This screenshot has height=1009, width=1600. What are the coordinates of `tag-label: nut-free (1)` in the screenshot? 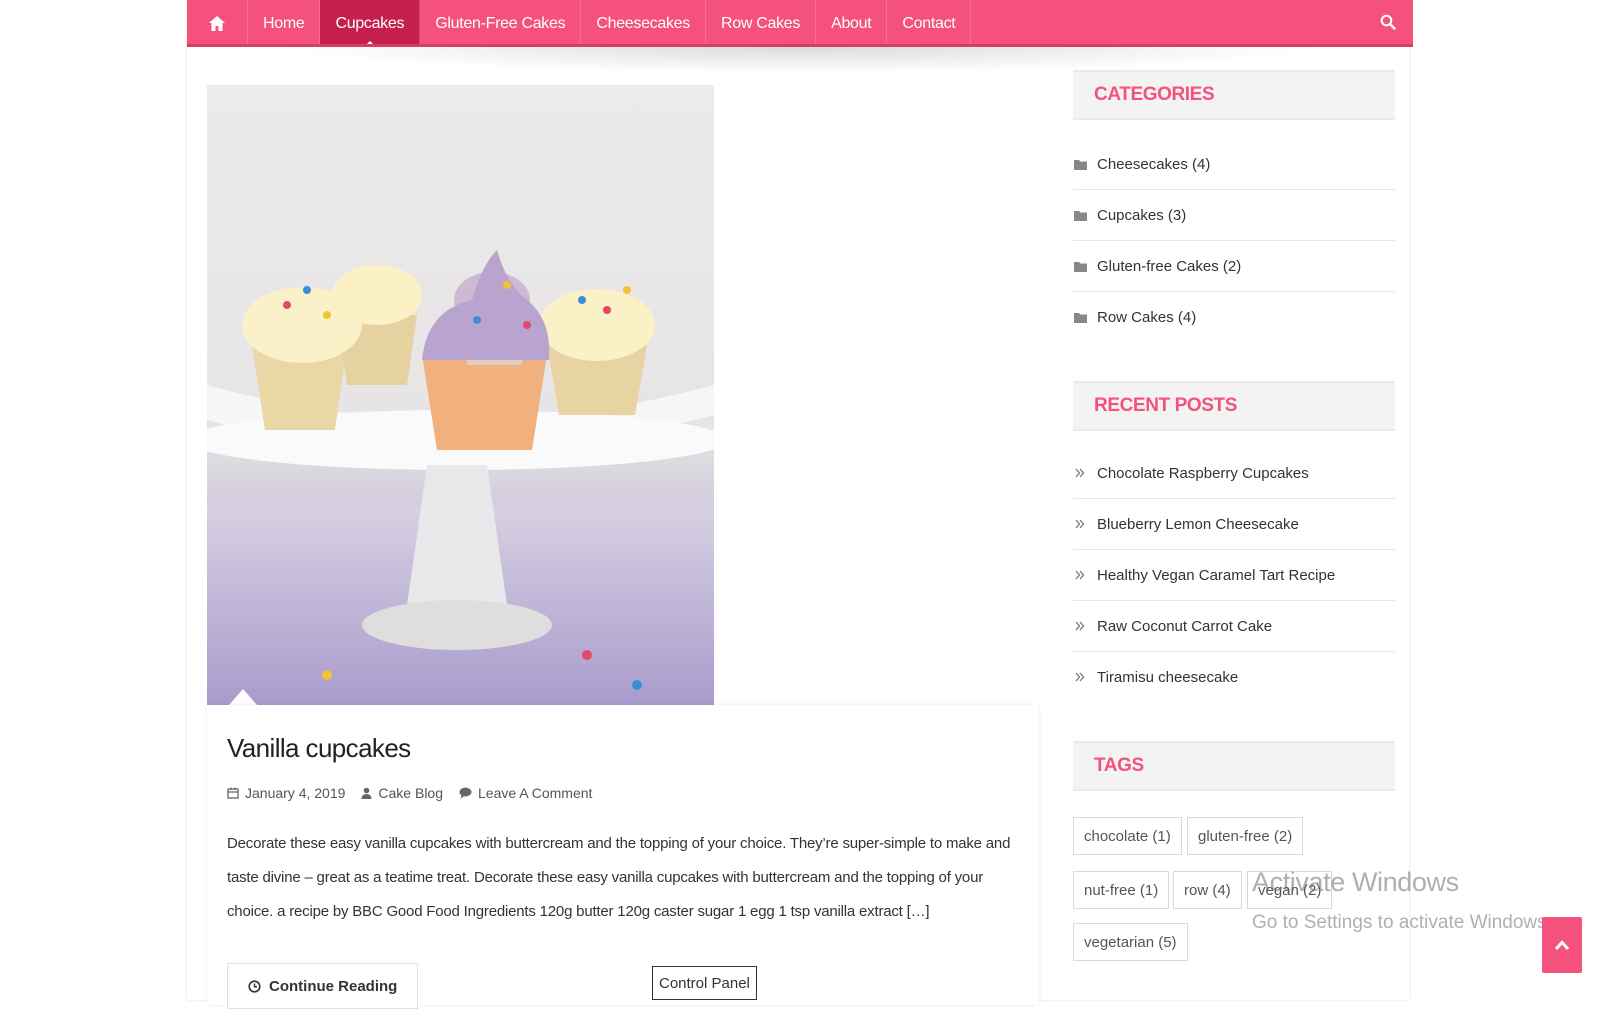 It's located at (1121, 890).